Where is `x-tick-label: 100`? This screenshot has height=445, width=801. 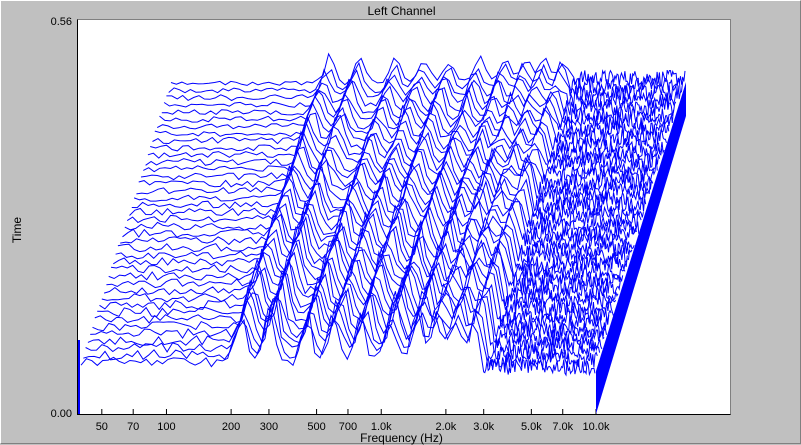 x-tick-label: 100 is located at coordinates (166, 427).